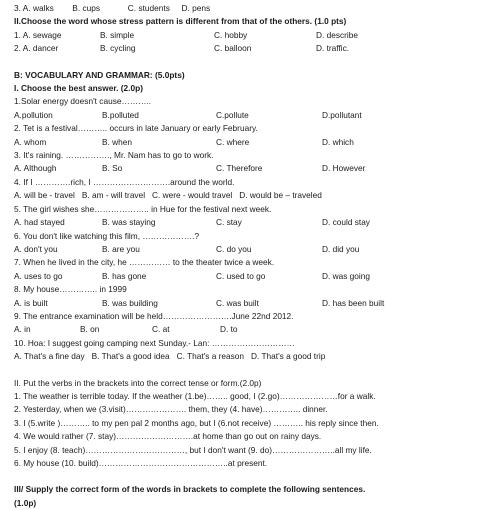 This screenshot has height=510, width=503. What do you see at coordinates (269, 222) in the screenshot?
I see `option-c: C. stay` at bounding box center [269, 222].